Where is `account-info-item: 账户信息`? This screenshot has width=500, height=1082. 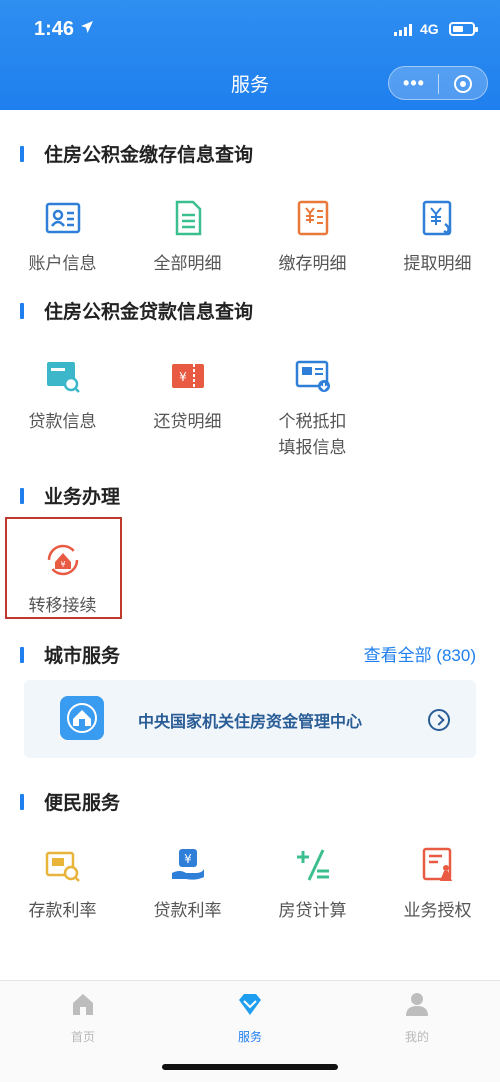 account-info-item: 账户信息 is located at coordinates (62, 237).